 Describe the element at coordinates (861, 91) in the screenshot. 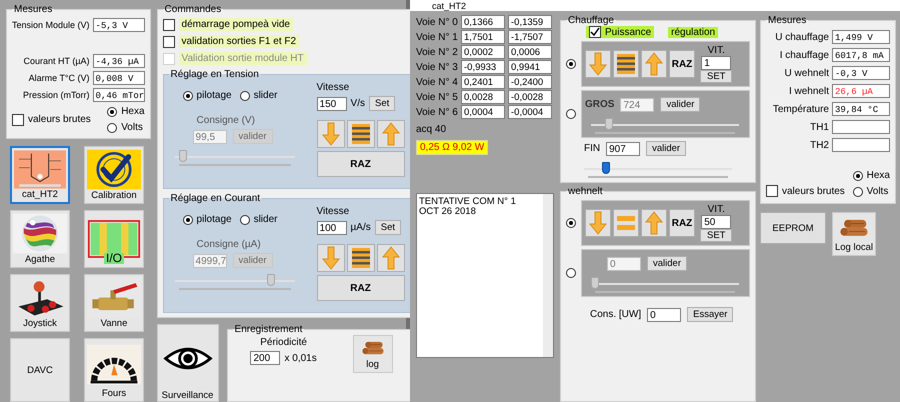

I see `value-field: 26,6 µA` at that location.